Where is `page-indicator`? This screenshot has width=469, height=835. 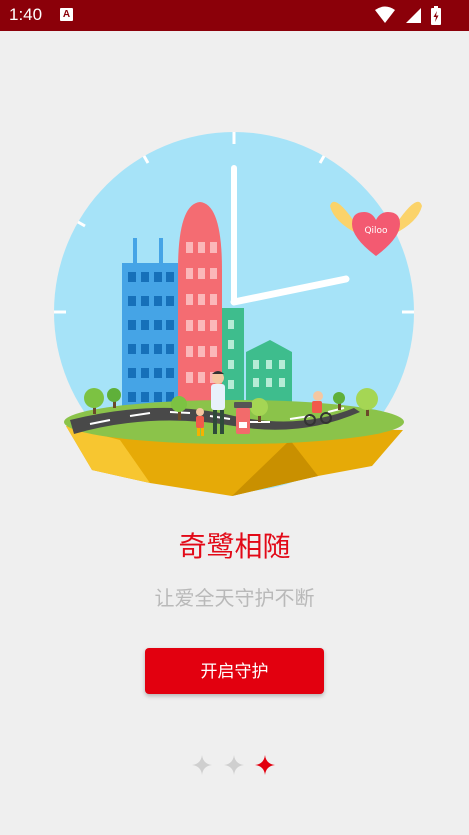 page-indicator is located at coordinates (234, 766).